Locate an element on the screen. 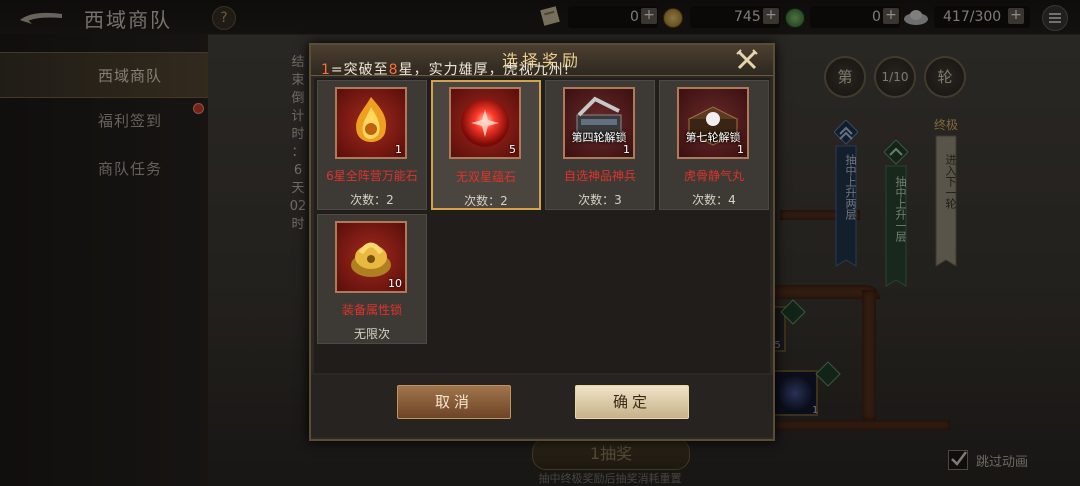 This screenshot has width=1080, height=486. item-frame: 第四轮解锁 1 is located at coordinates (599, 123).